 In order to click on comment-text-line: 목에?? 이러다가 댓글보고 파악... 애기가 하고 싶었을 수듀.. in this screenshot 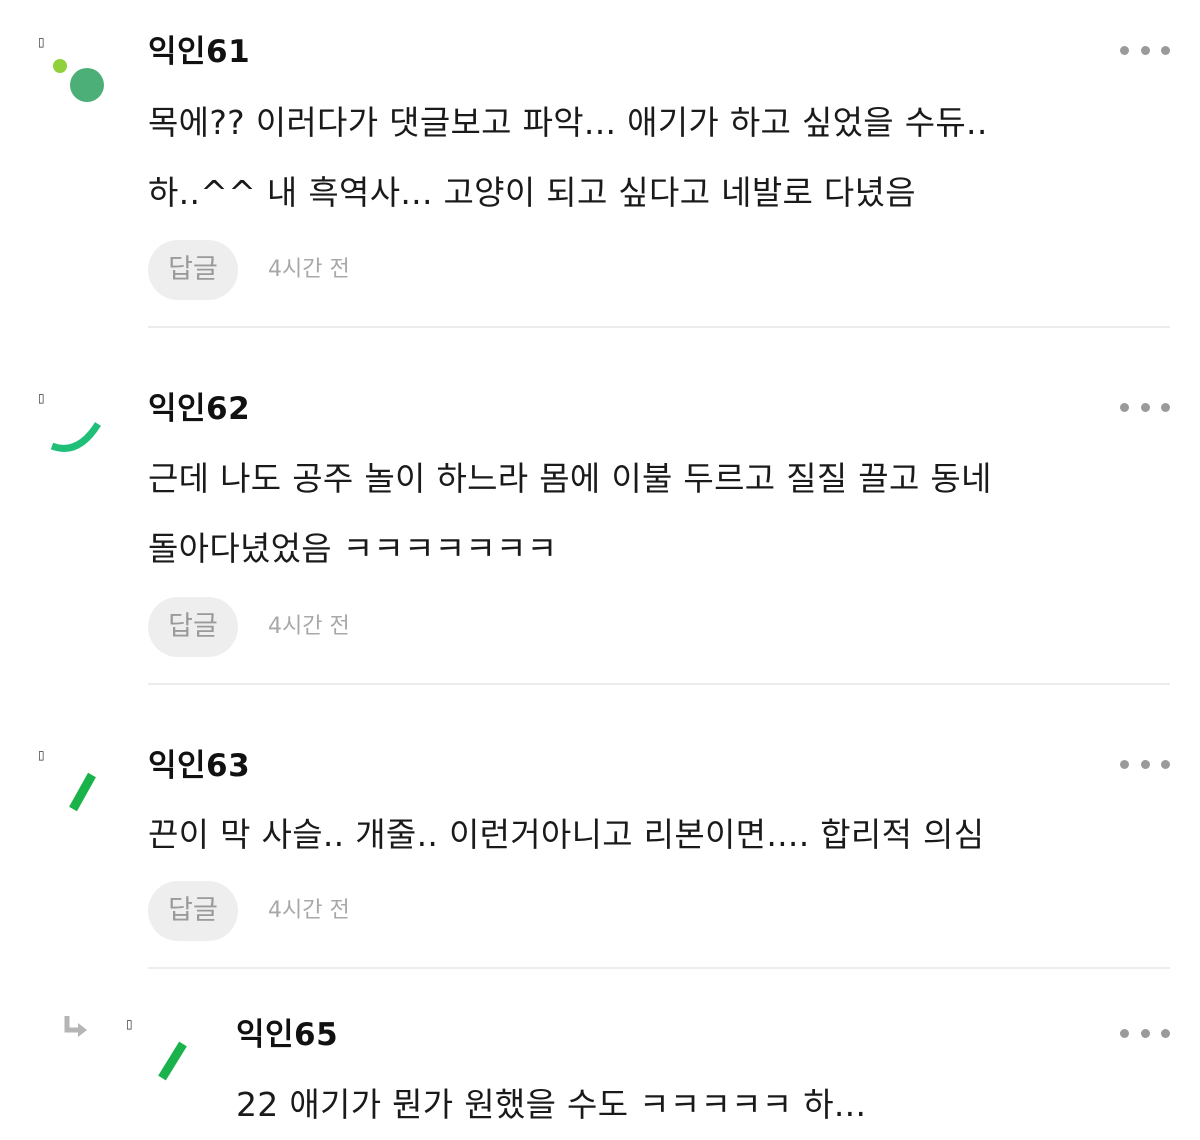, I will do `click(568, 122)`.